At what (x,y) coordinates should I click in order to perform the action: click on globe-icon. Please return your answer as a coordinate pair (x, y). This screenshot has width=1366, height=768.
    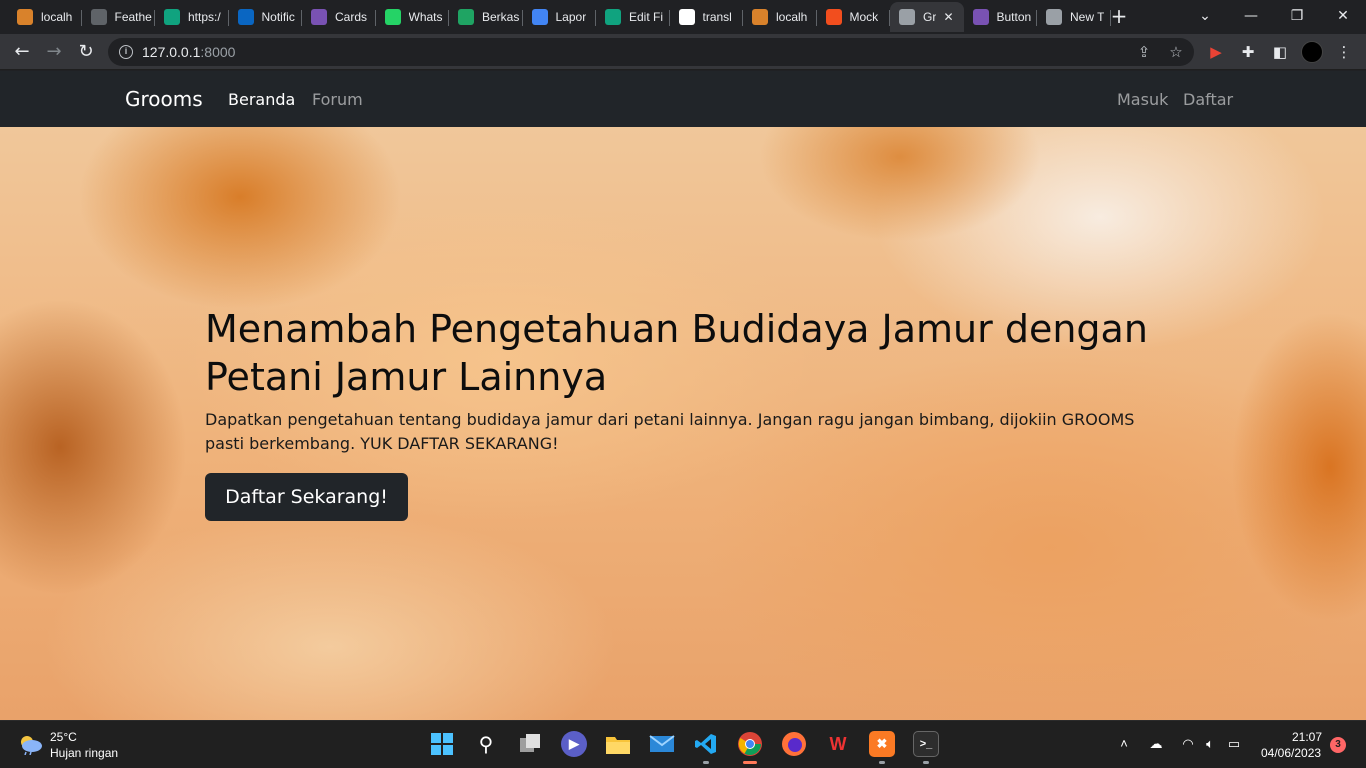
    Looking at the image, I should click on (907, 17).